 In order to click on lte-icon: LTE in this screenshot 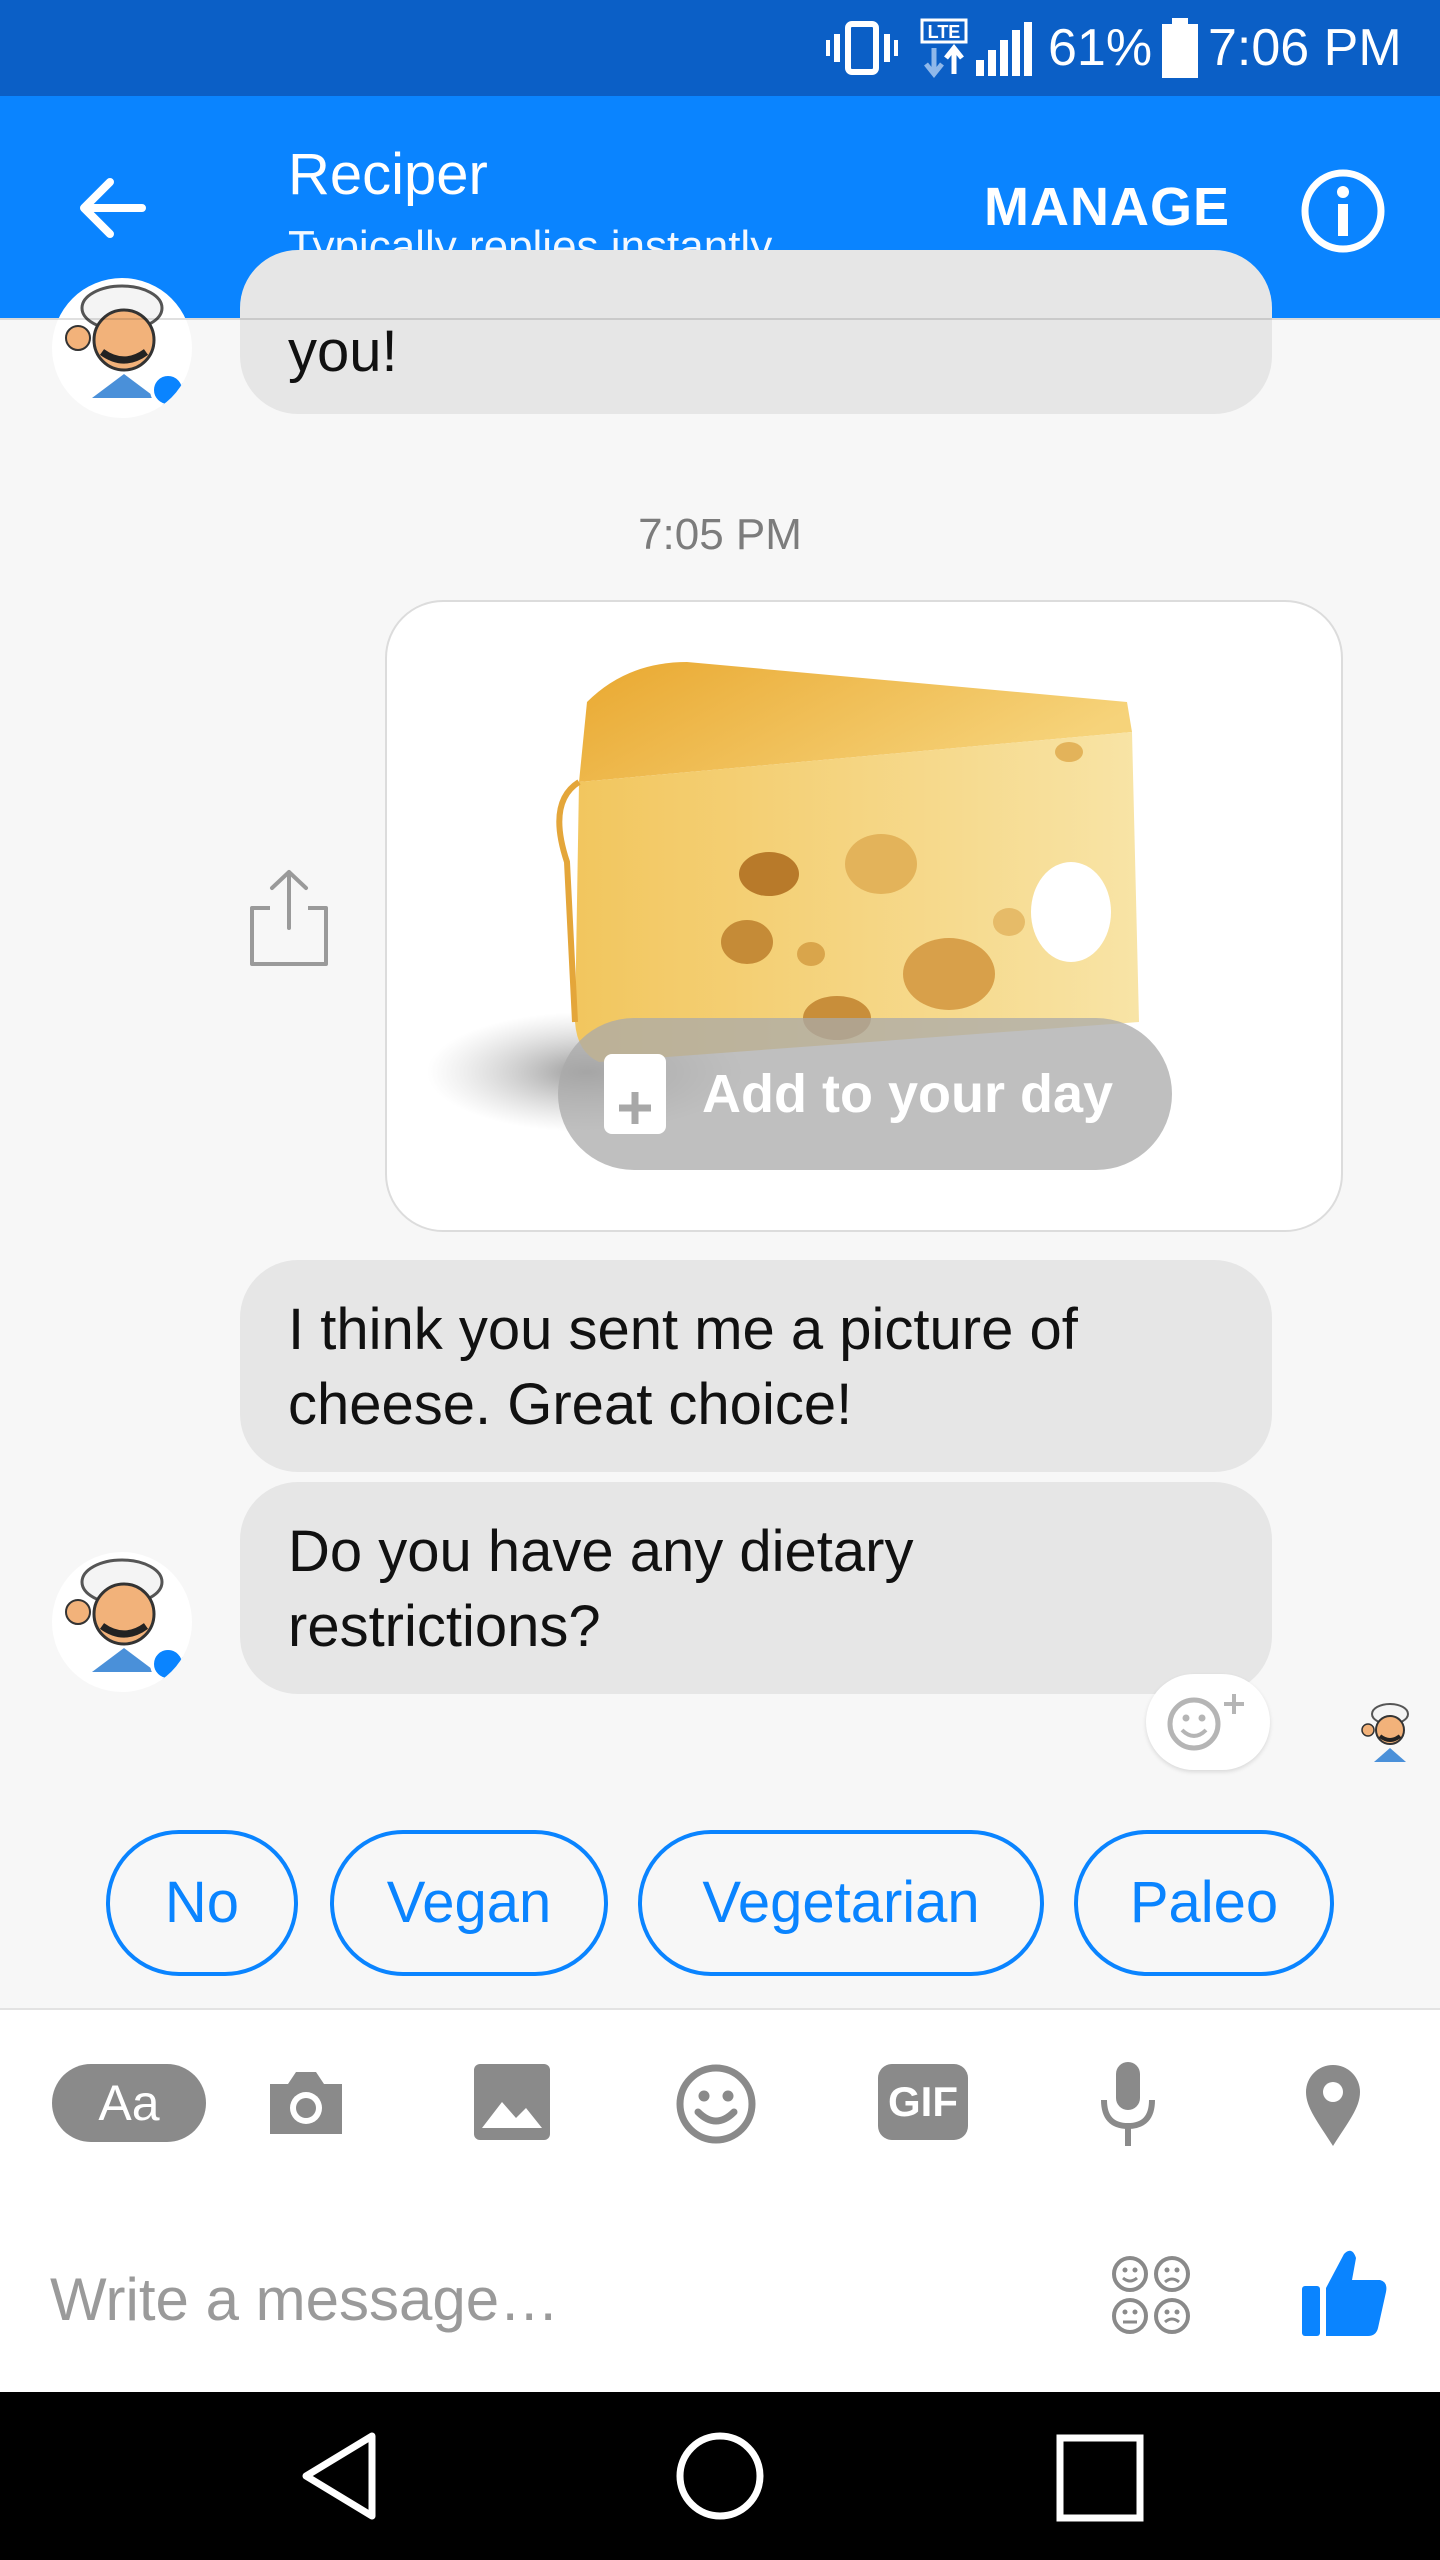, I will do `click(944, 48)`.